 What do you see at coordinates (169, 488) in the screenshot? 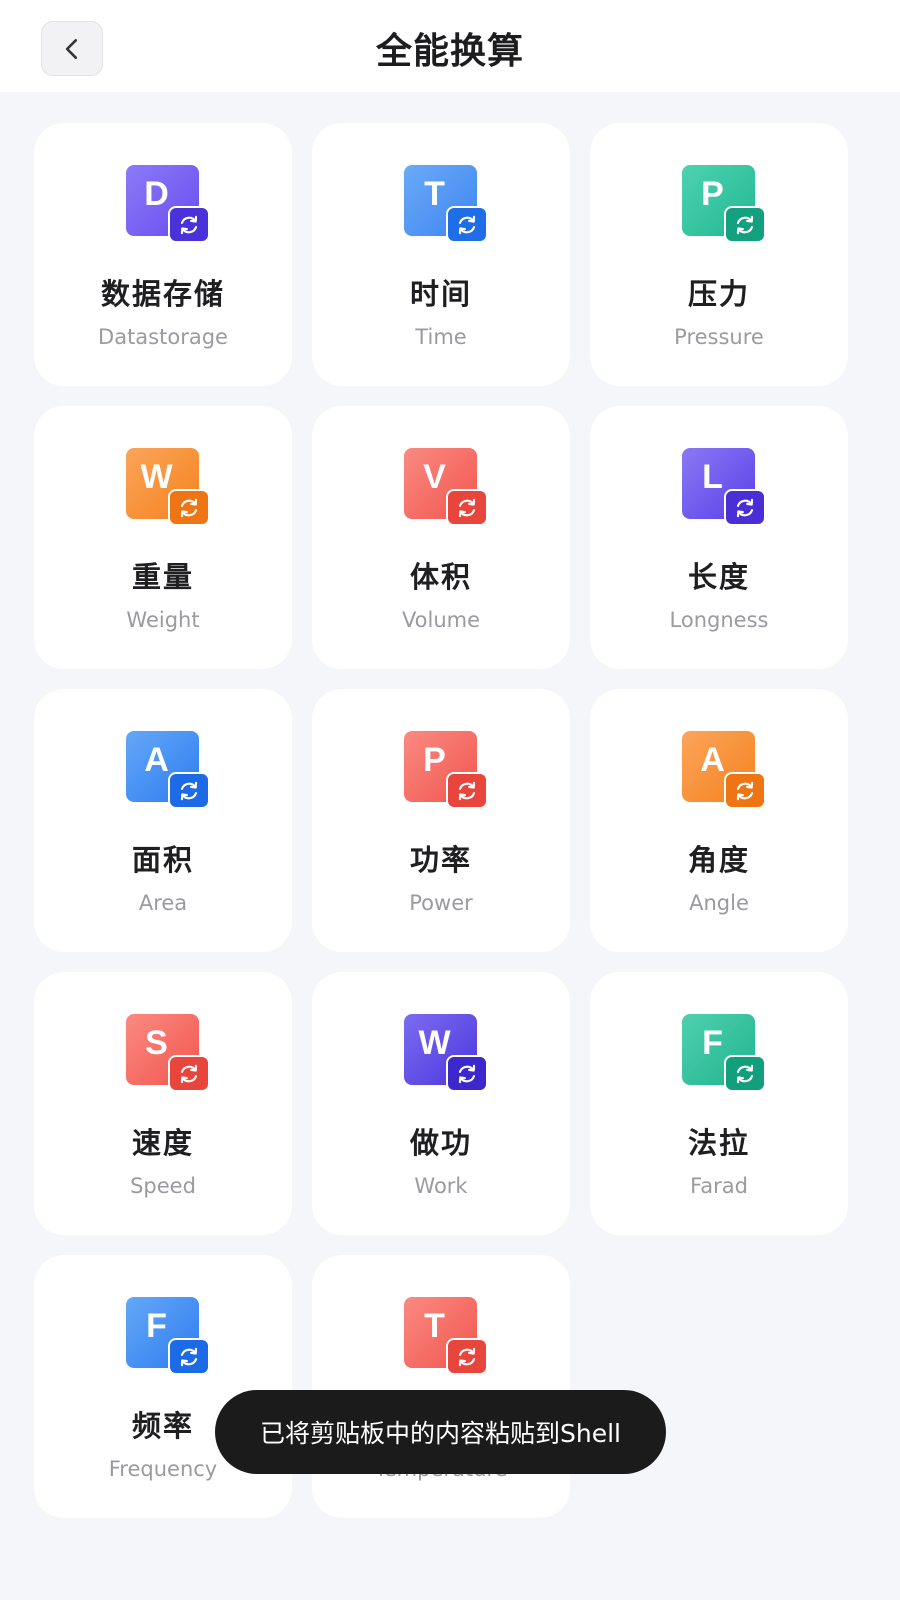
I see `weight-converter-icon: W` at bounding box center [169, 488].